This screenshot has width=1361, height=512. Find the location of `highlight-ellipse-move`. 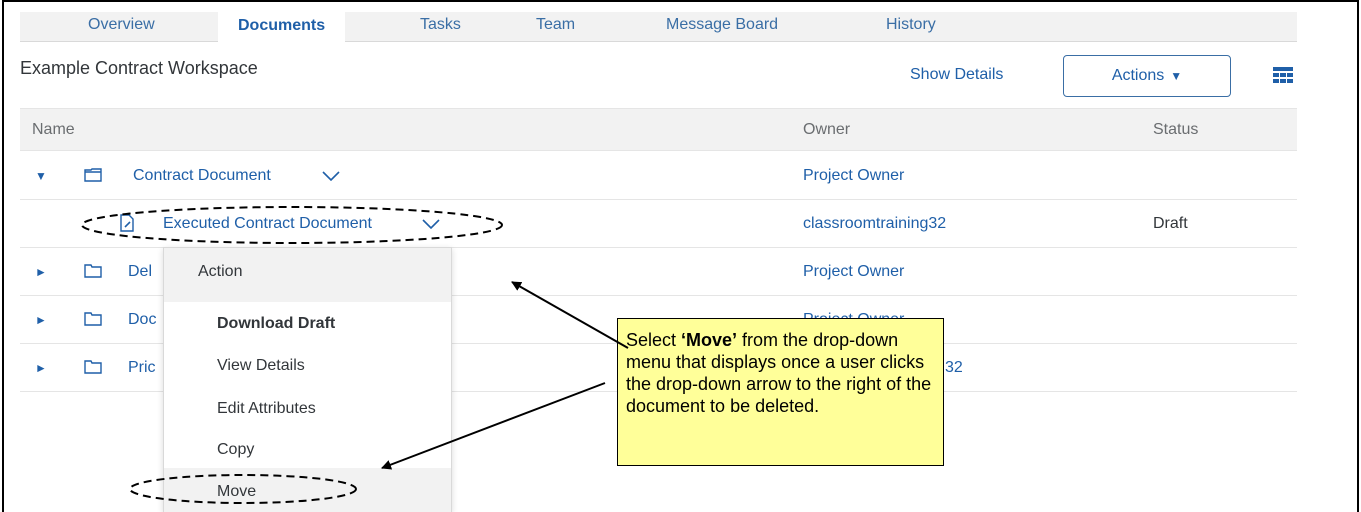

highlight-ellipse-move is located at coordinates (243, 489).